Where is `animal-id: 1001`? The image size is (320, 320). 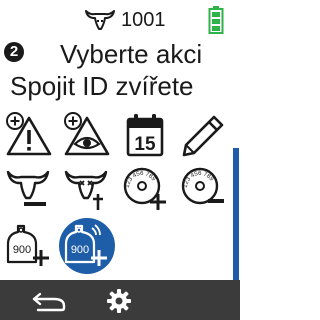
animal-id: 1001 is located at coordinates (143, 20).